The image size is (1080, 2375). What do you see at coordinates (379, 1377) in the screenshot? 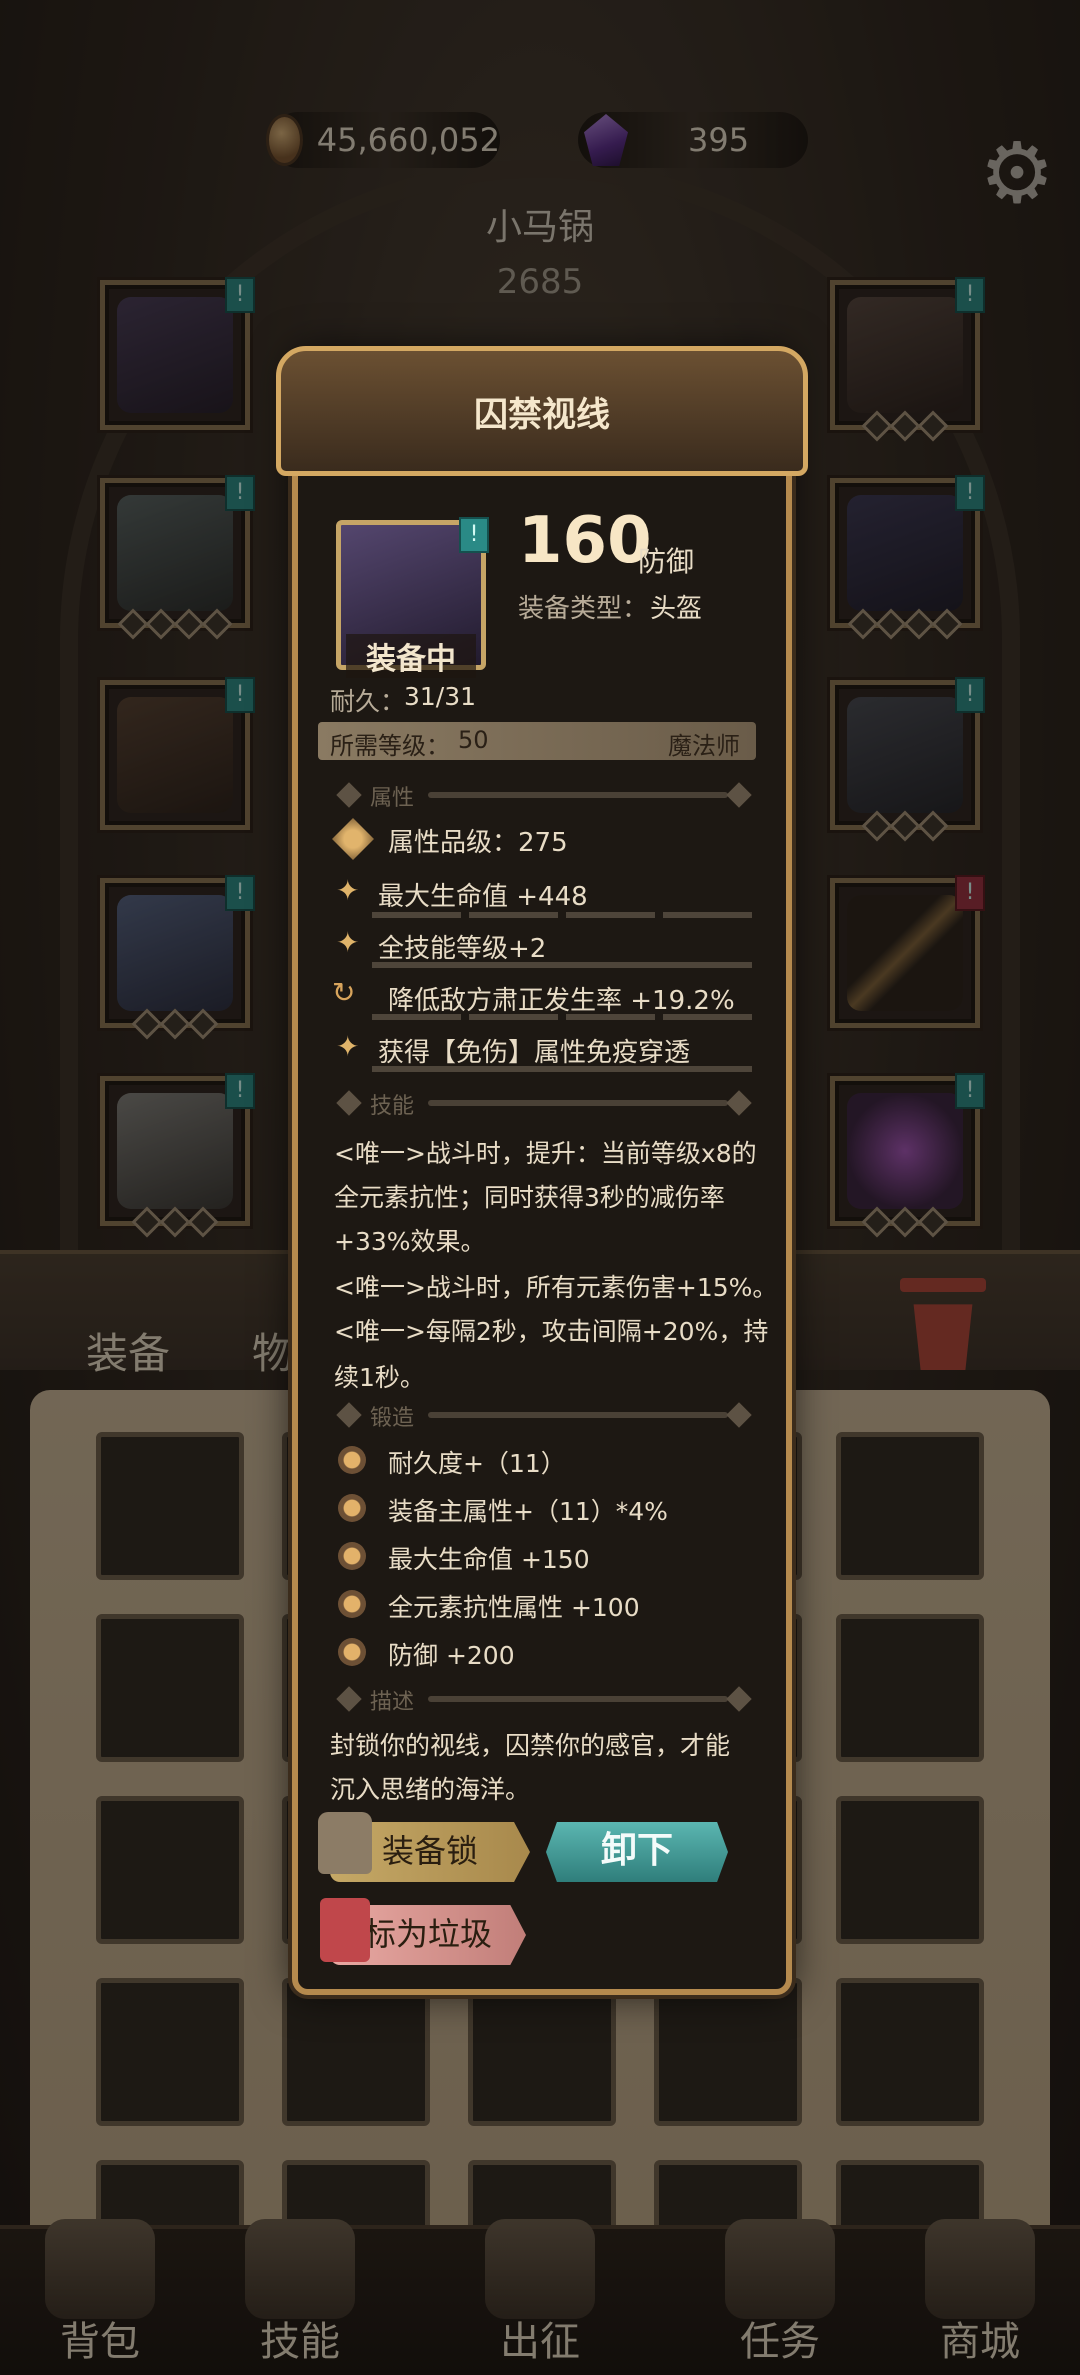
I see `skill-text-line: 续1秒。` at bounding box center [379, 1377].